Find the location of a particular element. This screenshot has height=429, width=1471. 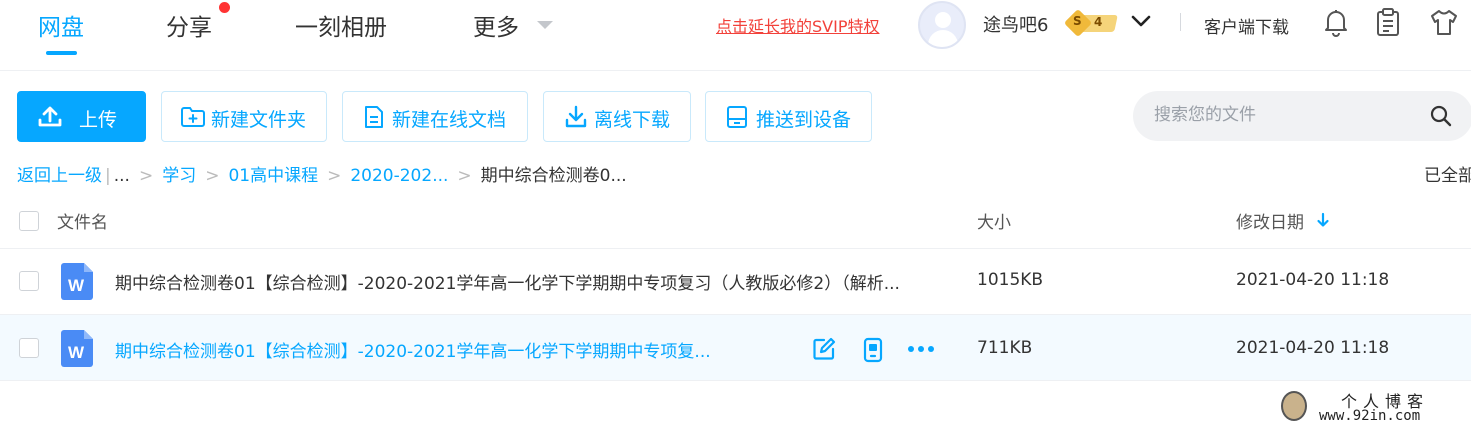

tab-more: 更多 is located at coordinates (496, 25).